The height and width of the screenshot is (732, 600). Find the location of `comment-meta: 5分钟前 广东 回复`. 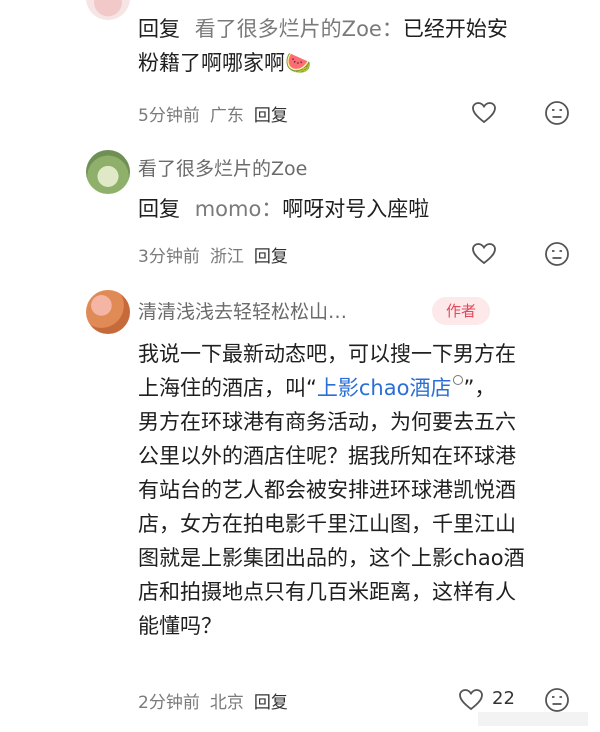

comment-meta: 5分钟前 广东 回复 is located at coordinates (218, 113).